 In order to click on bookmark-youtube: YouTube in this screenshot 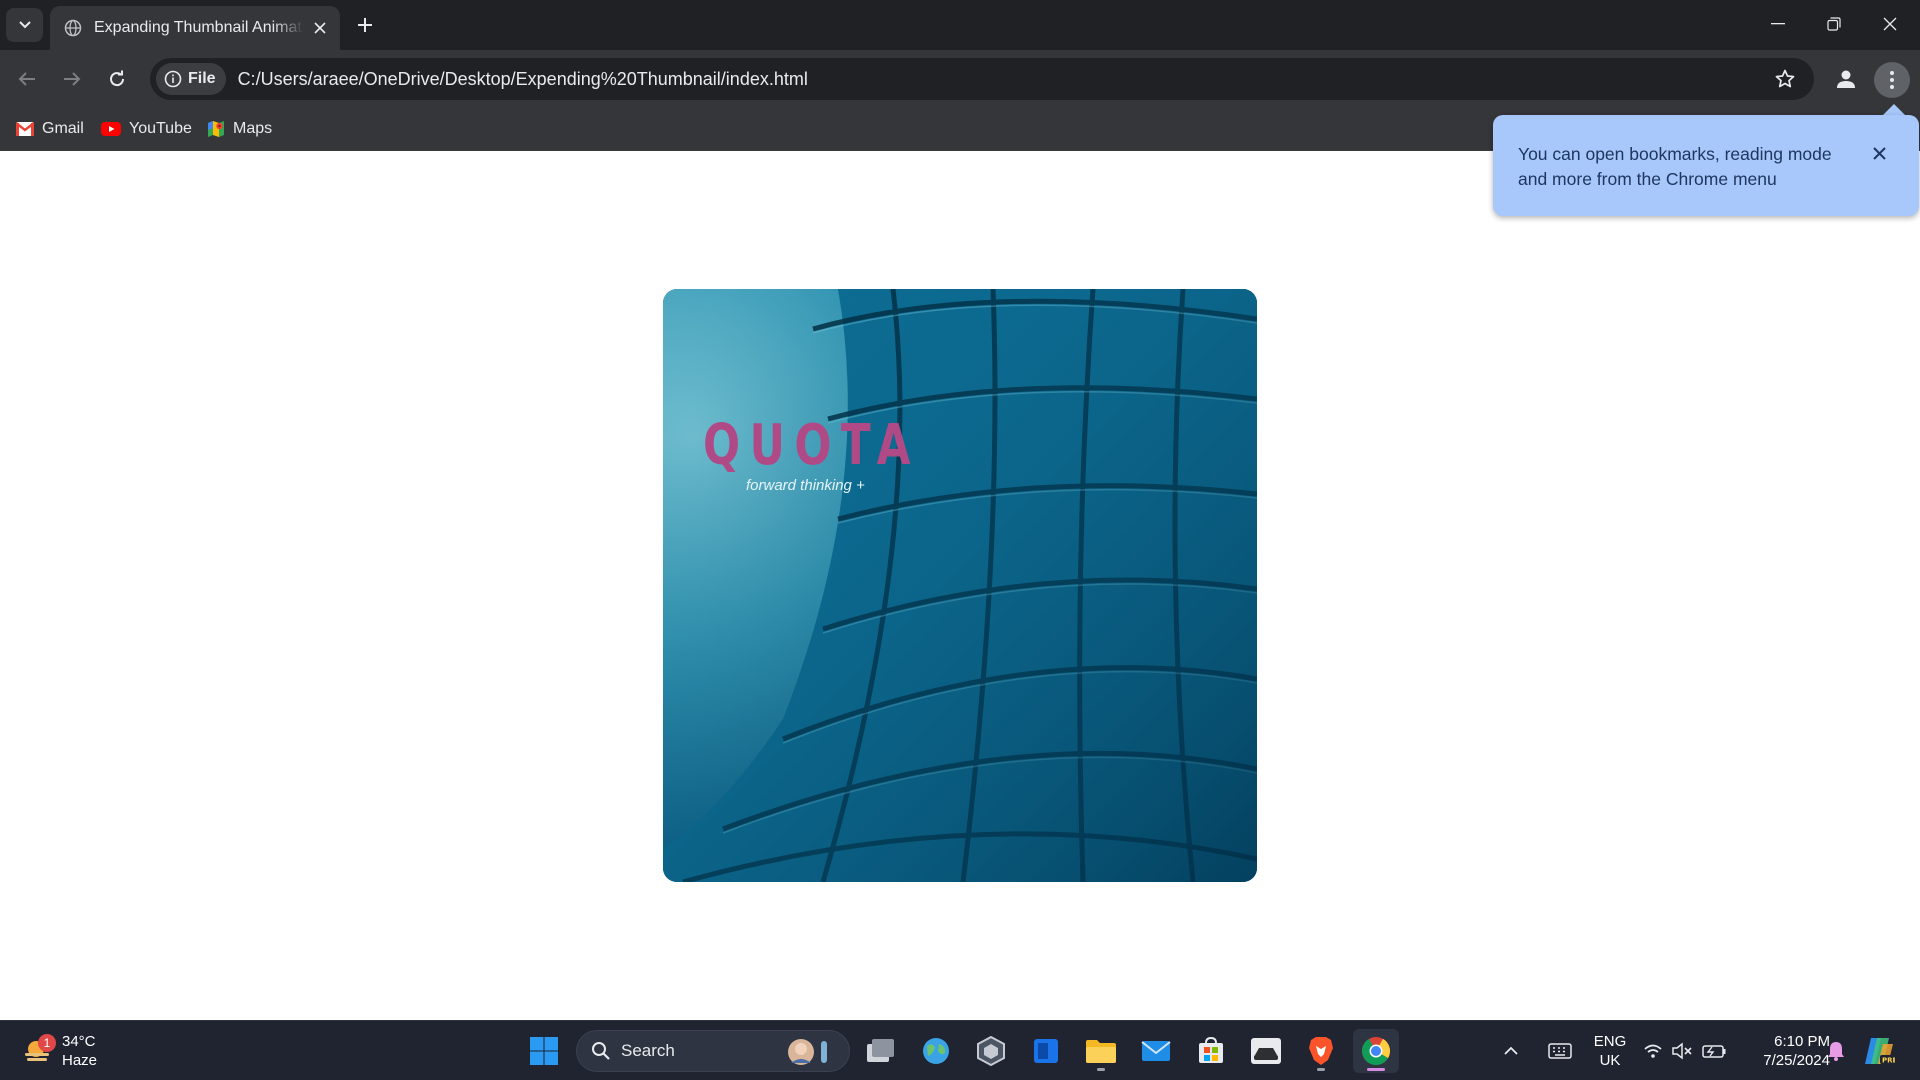, I will do `click(146, 129)`.